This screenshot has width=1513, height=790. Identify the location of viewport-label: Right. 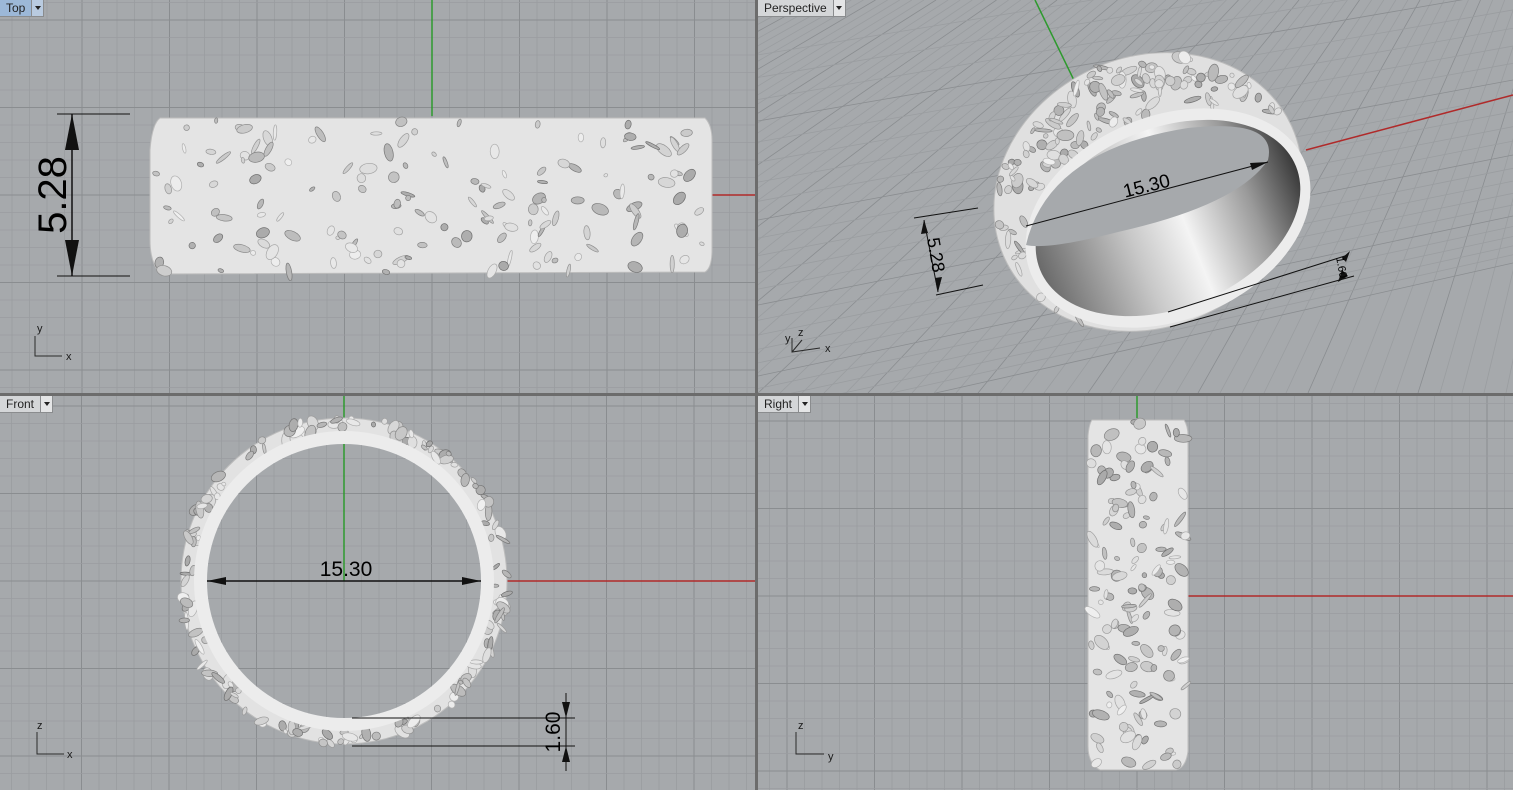
(778, 404).